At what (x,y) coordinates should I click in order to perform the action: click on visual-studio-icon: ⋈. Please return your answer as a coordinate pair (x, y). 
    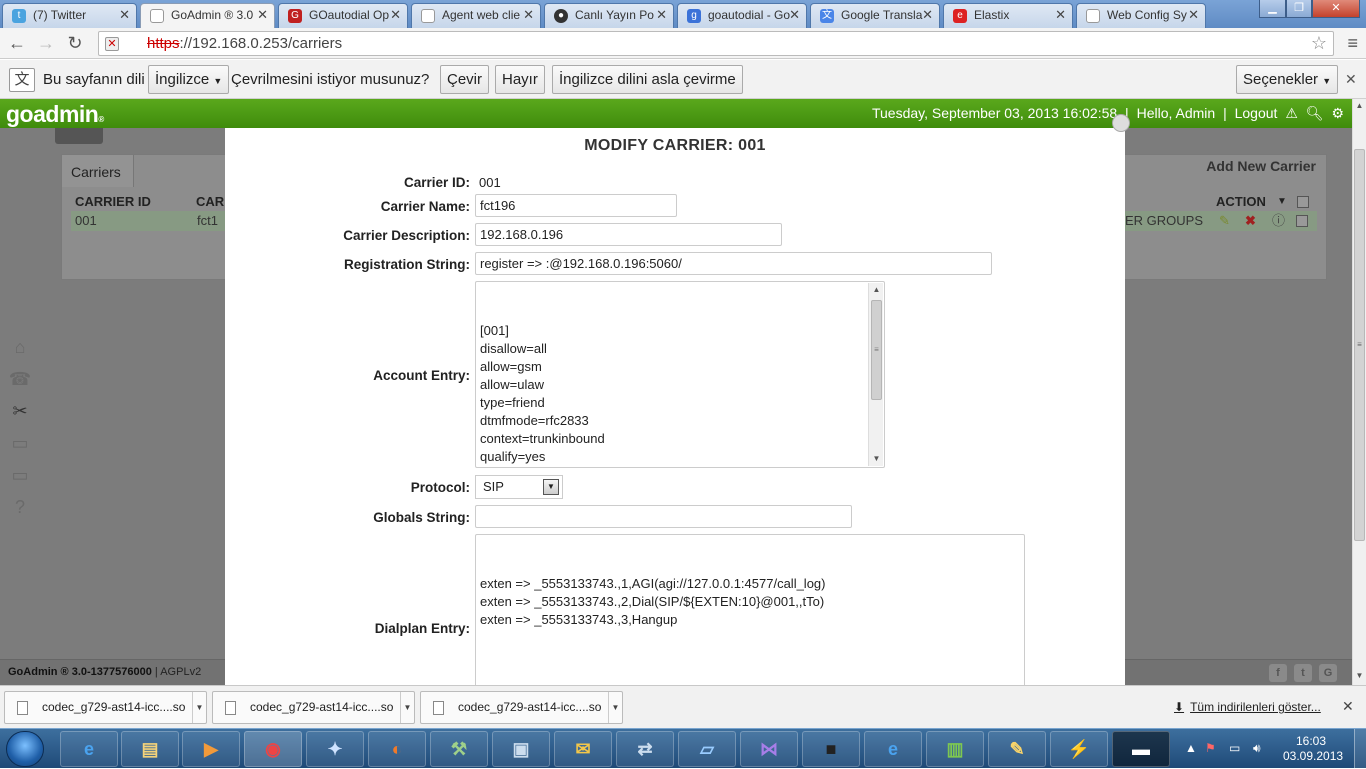
    Looking at the image, I should click on (769, 749).